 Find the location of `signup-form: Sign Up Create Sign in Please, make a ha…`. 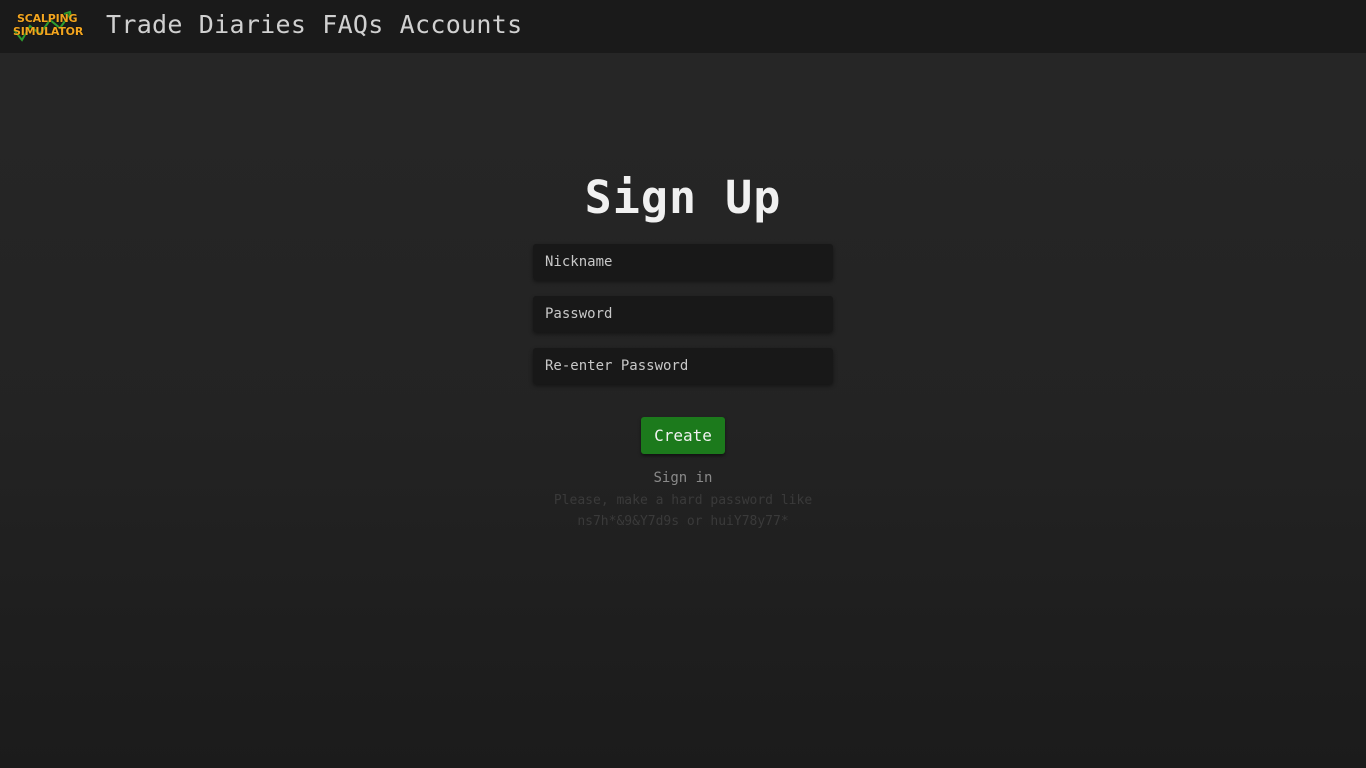

signup-form: Sign Up Create Sign in Please, make a ha… is located at coordinates (683, 350).